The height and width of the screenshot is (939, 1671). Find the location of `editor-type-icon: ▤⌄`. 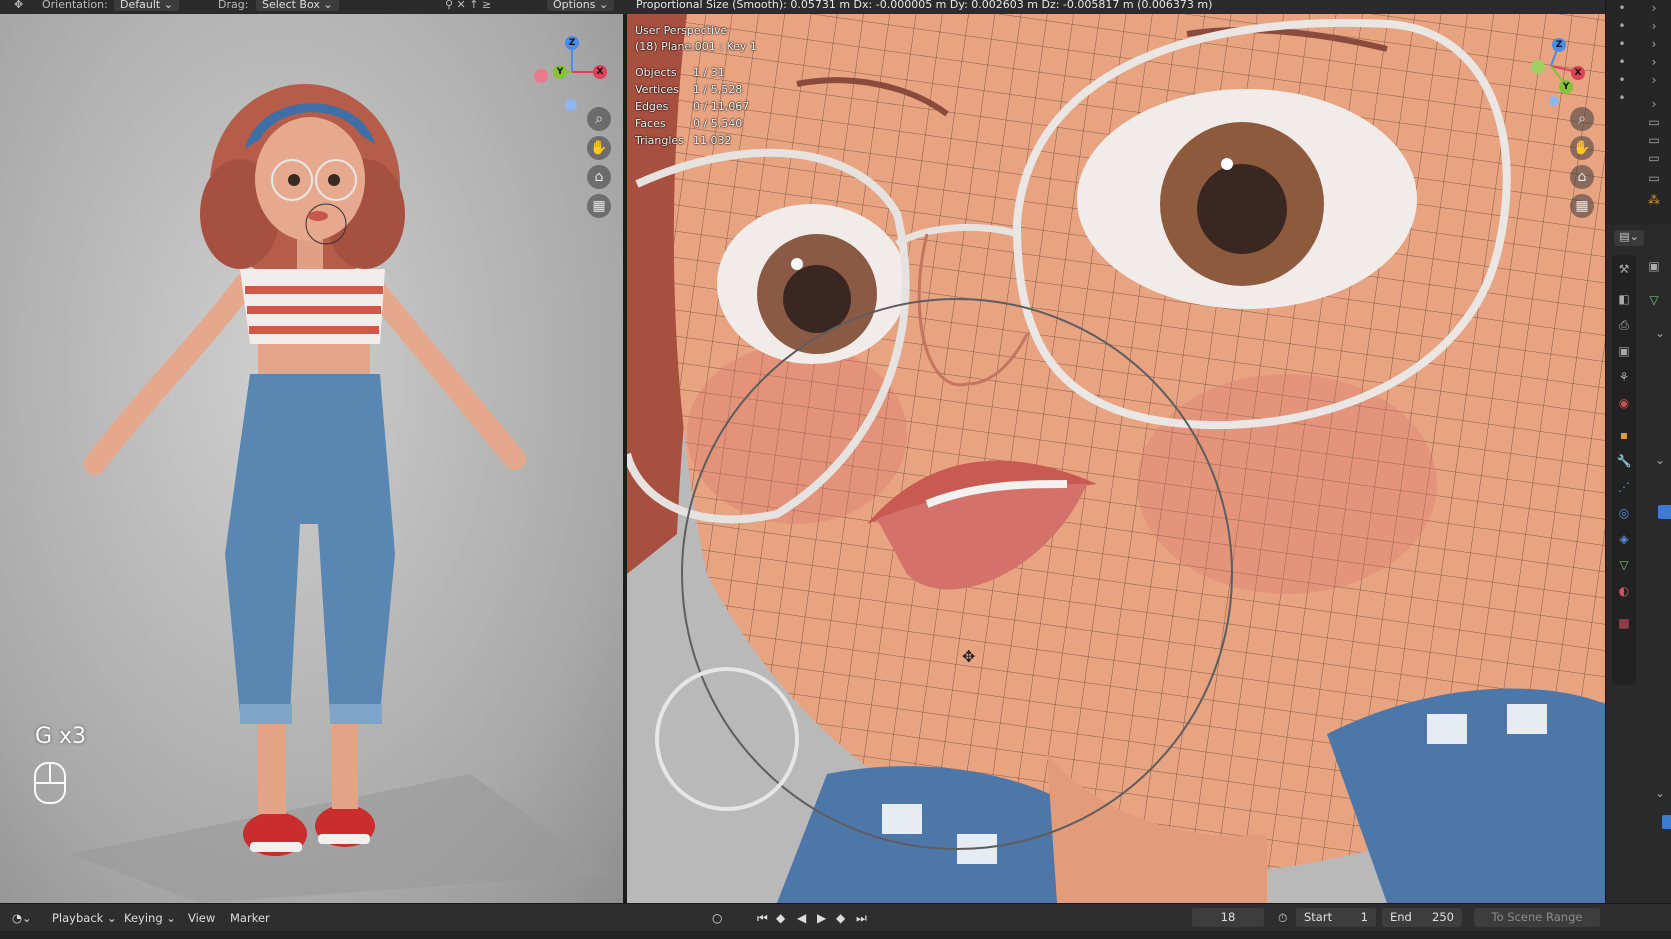

editor-type-icon: ▤⌄ is located at coordinates (1629, 238).